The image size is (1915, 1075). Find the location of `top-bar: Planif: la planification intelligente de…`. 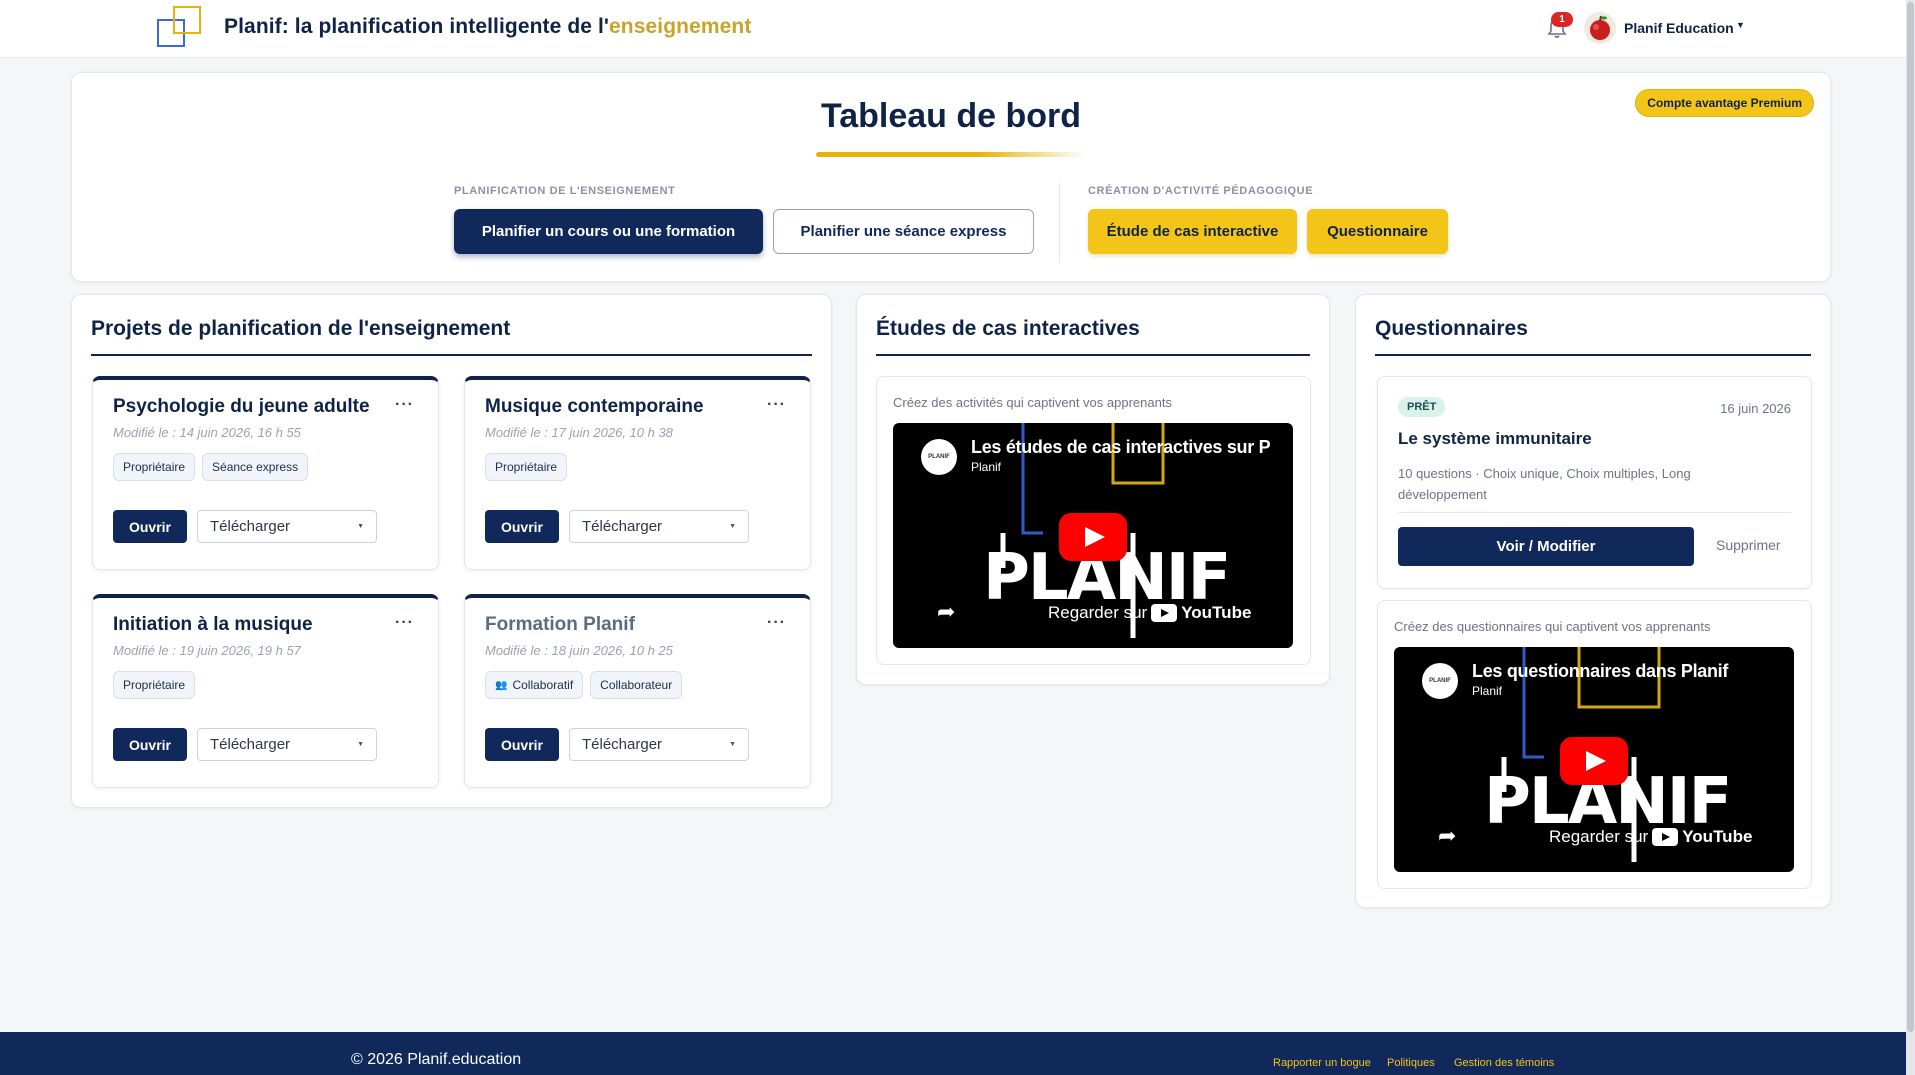

top-bar: Planif: la planification intelligente de… is located at coordinates (953, 29).